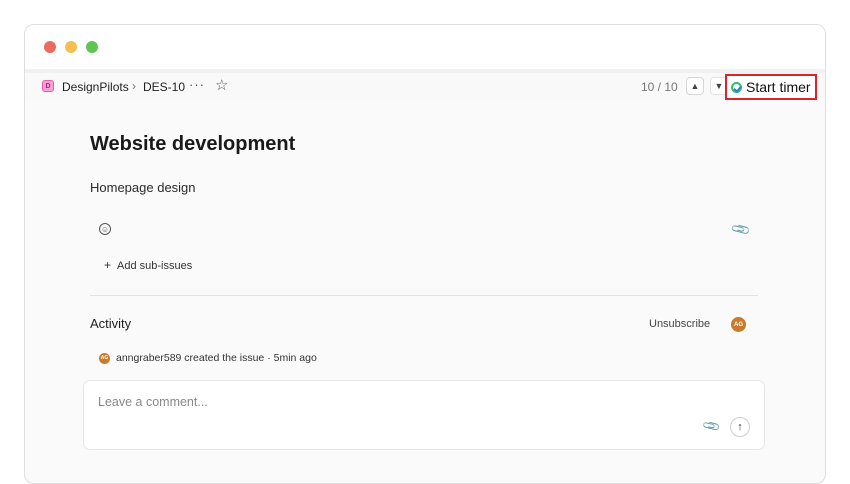 Image resolution: width=850 pixels, height=484 pixels. I want to click on attachment-icon: 📎, so click(741, 230).